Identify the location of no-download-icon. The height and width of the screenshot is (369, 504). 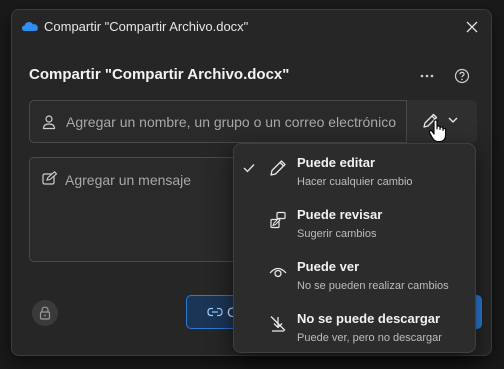
(278, 324).